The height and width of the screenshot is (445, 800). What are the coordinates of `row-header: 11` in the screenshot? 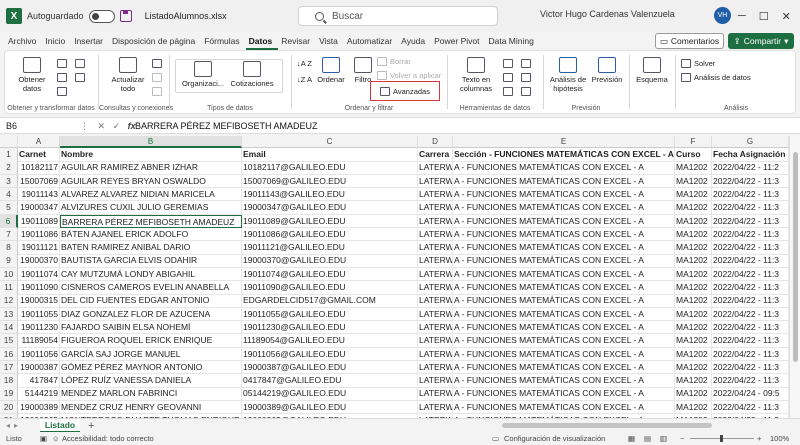 It's located at (9, 288).